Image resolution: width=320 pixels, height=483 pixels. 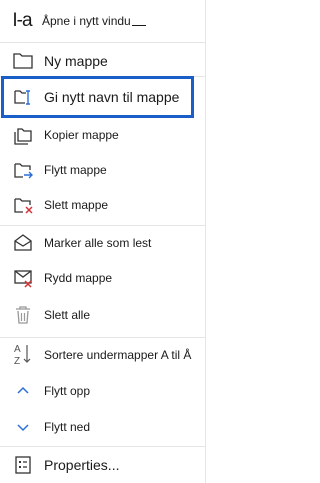 I want to click on new-folder-icon, so click(x=23, y=61).